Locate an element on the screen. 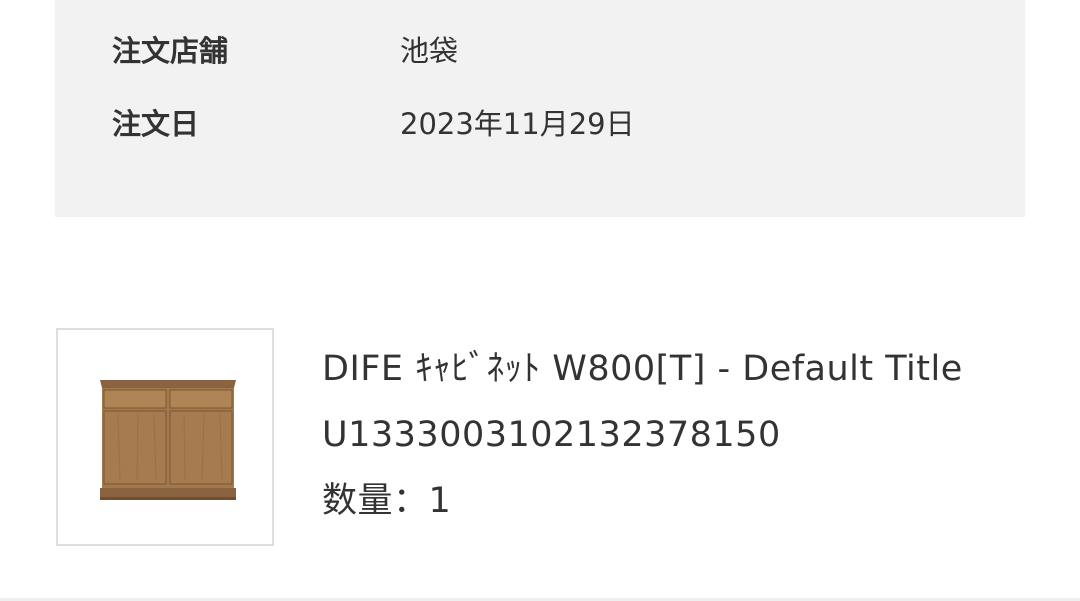 Image resolution: width=1080 pixels, height=601 pixels. order-store-value: 池袋 is located at coordinates (429, 51).